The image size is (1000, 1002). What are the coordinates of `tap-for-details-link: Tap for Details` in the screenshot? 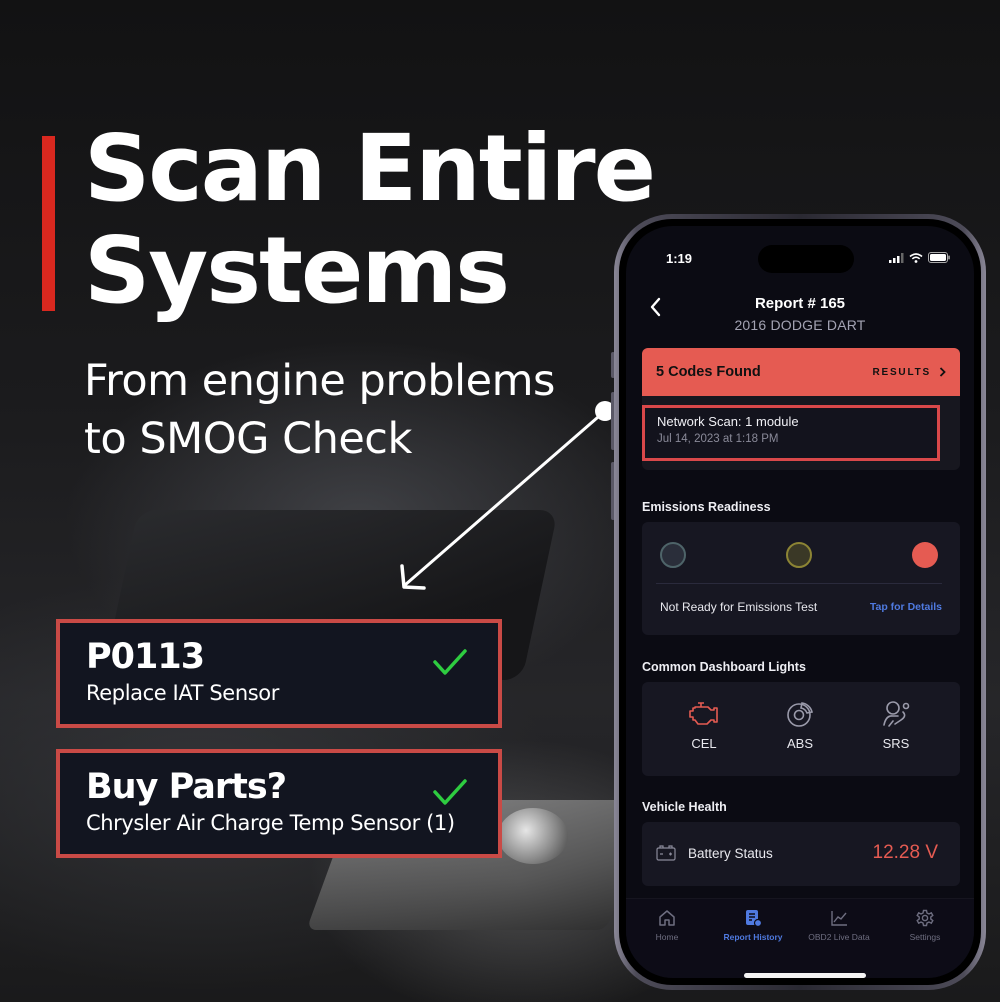 It's located at (906, 607).